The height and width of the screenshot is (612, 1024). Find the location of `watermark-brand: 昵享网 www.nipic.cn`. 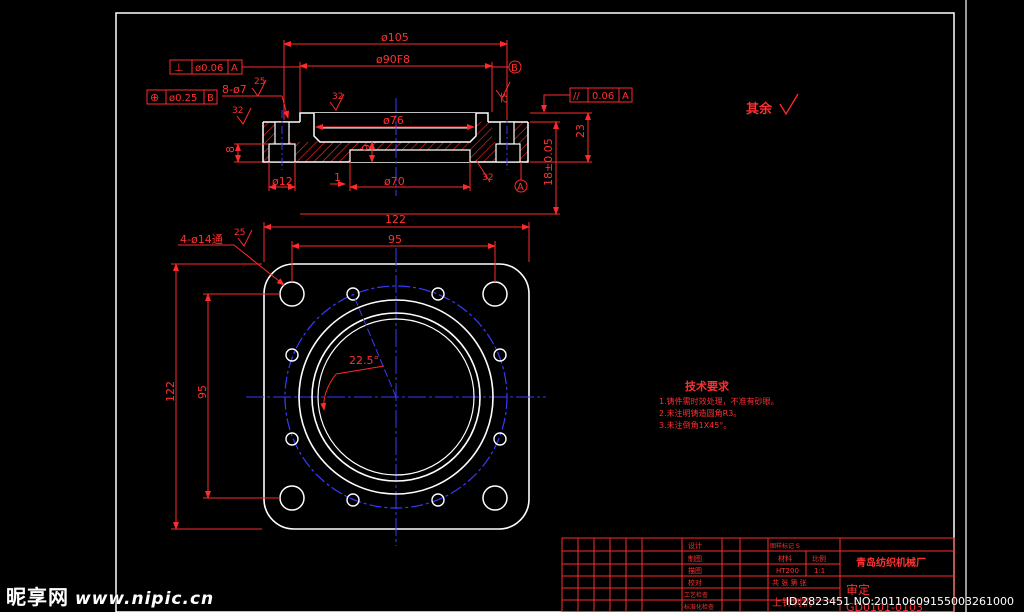

watermark-brand: 昵享网 www.nipic.cn is located at coordinates (110, 597).